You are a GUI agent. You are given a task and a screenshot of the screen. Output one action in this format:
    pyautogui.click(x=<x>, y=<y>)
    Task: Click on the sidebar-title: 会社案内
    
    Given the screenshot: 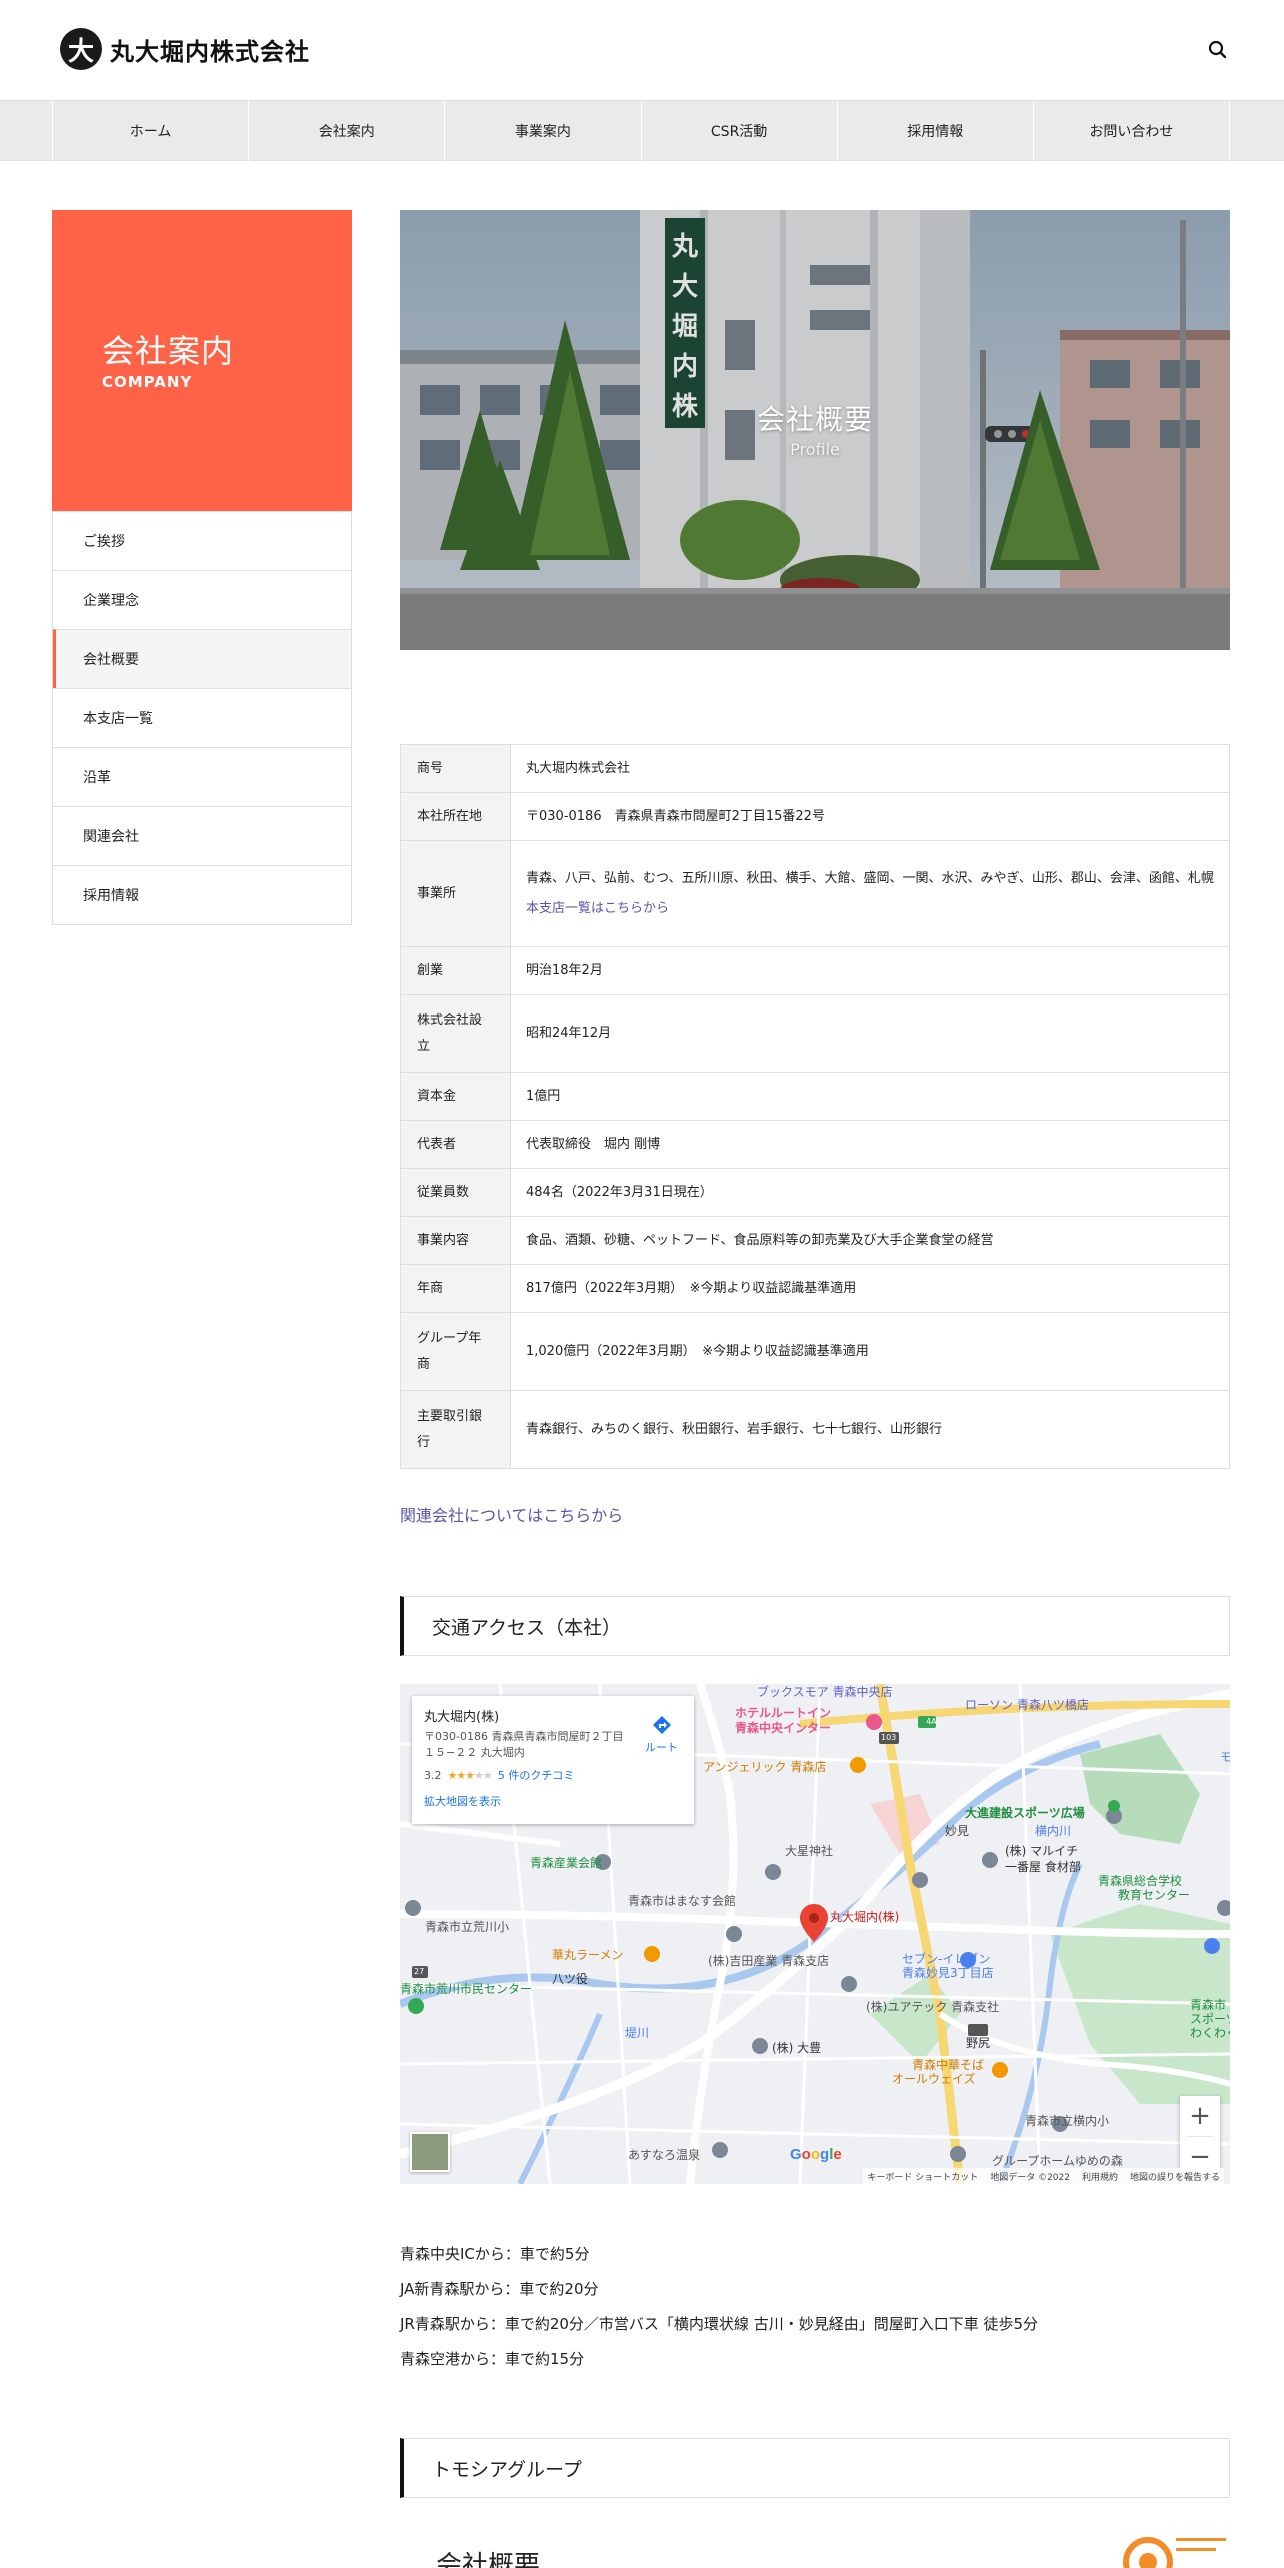 What is the action you would take?
    pyautogui.click(x=168, y=351)
    